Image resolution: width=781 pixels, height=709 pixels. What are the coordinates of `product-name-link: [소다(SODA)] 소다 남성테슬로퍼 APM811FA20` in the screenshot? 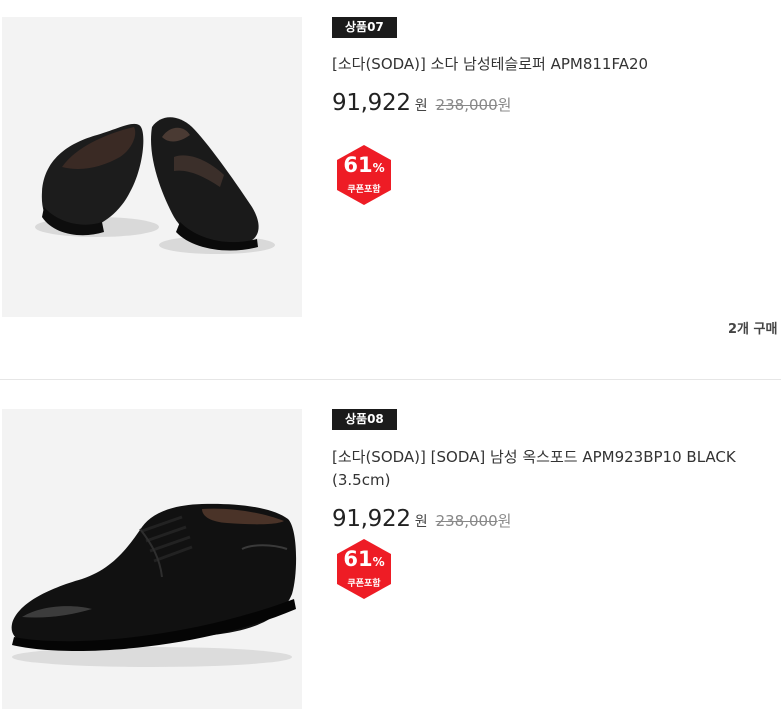 It's located at (552, 64).